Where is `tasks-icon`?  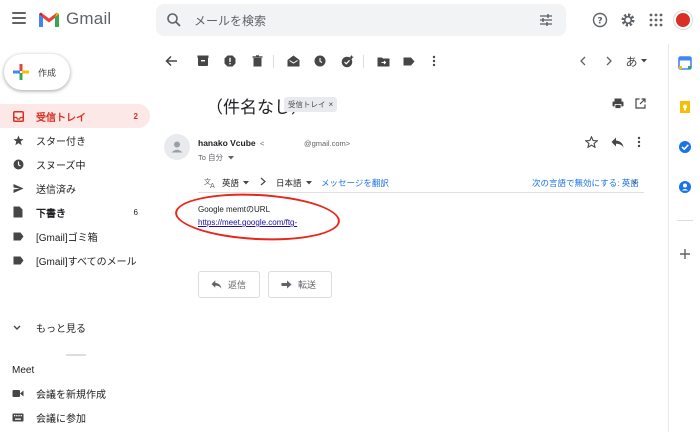
tasks-icon is located at coordinates (685, 147).